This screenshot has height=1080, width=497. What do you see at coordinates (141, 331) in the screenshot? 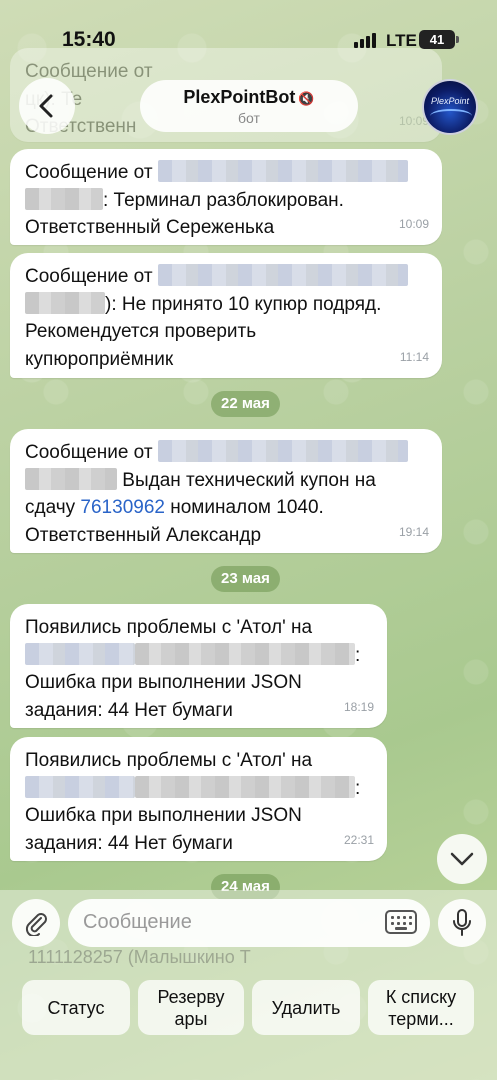
I see `message-line: Рекомендуется проверить` at bounding box center [141, 331].